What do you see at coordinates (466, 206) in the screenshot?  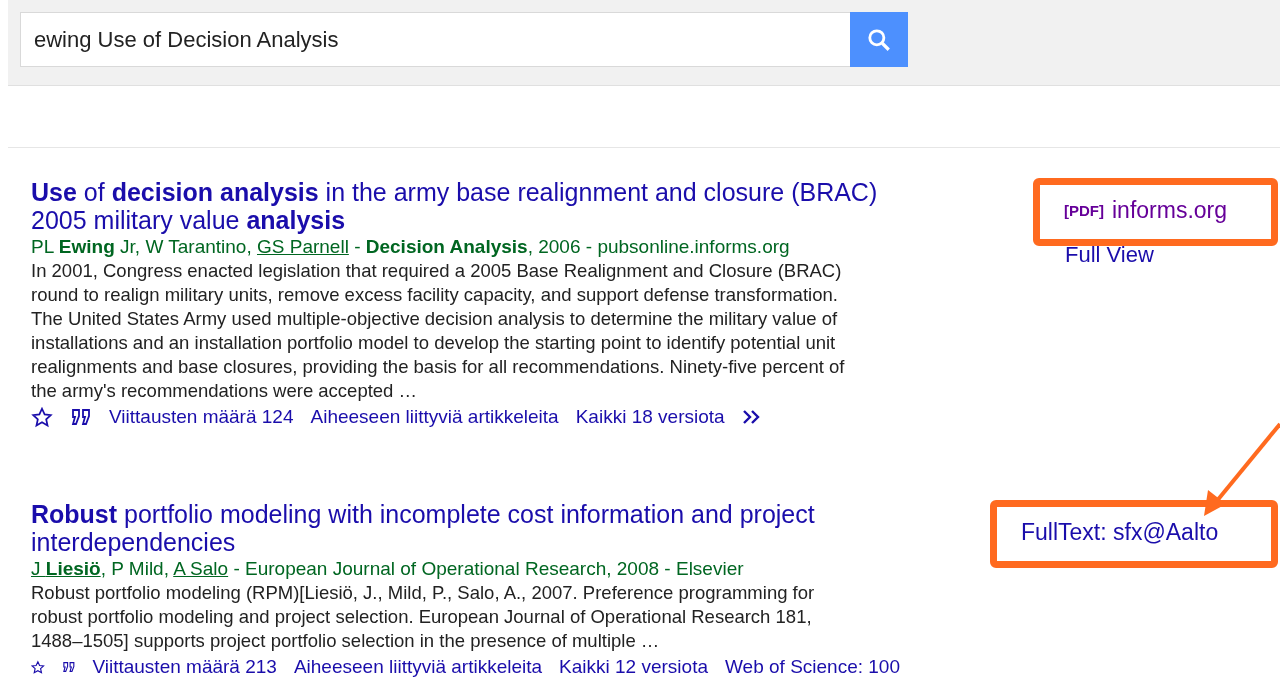 I see `result-title: Use of decision analysis in the army base realignment and closure (BRAC) 2005 military value analysis` at bounding box center [466, 206].